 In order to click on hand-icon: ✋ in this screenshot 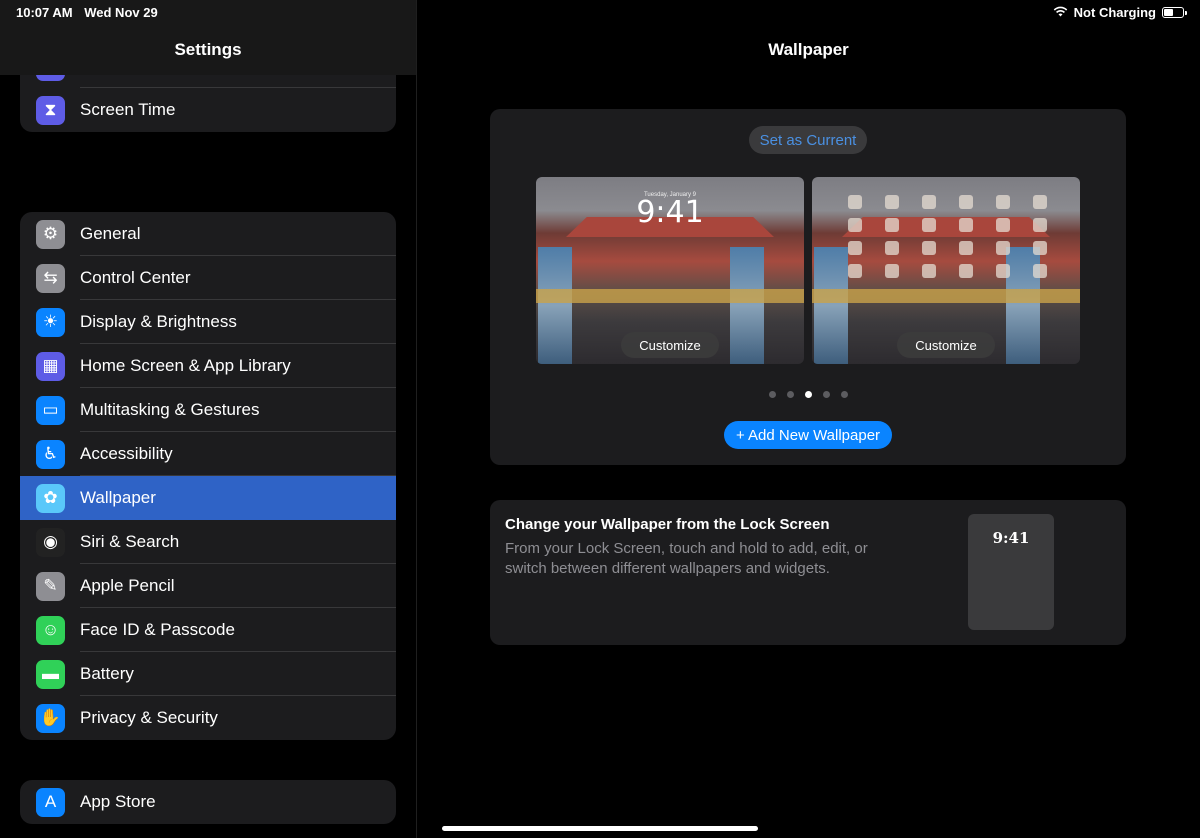, I will do `click(50, 718)`.